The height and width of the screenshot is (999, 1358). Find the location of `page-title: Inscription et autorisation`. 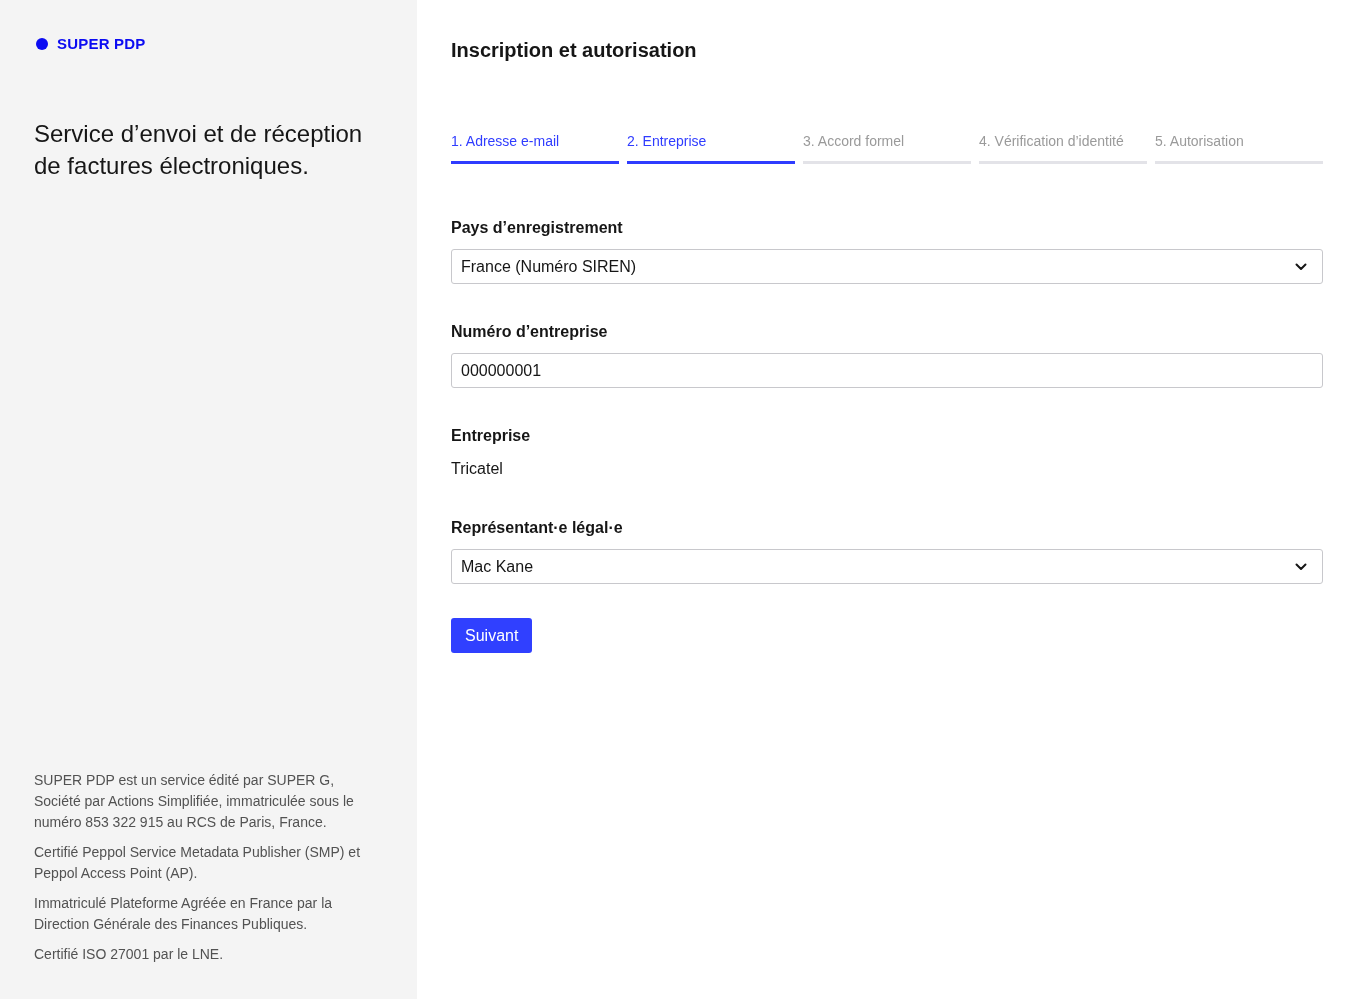

page-title: Inscription et autorisation is located at coordinates (574, 50).